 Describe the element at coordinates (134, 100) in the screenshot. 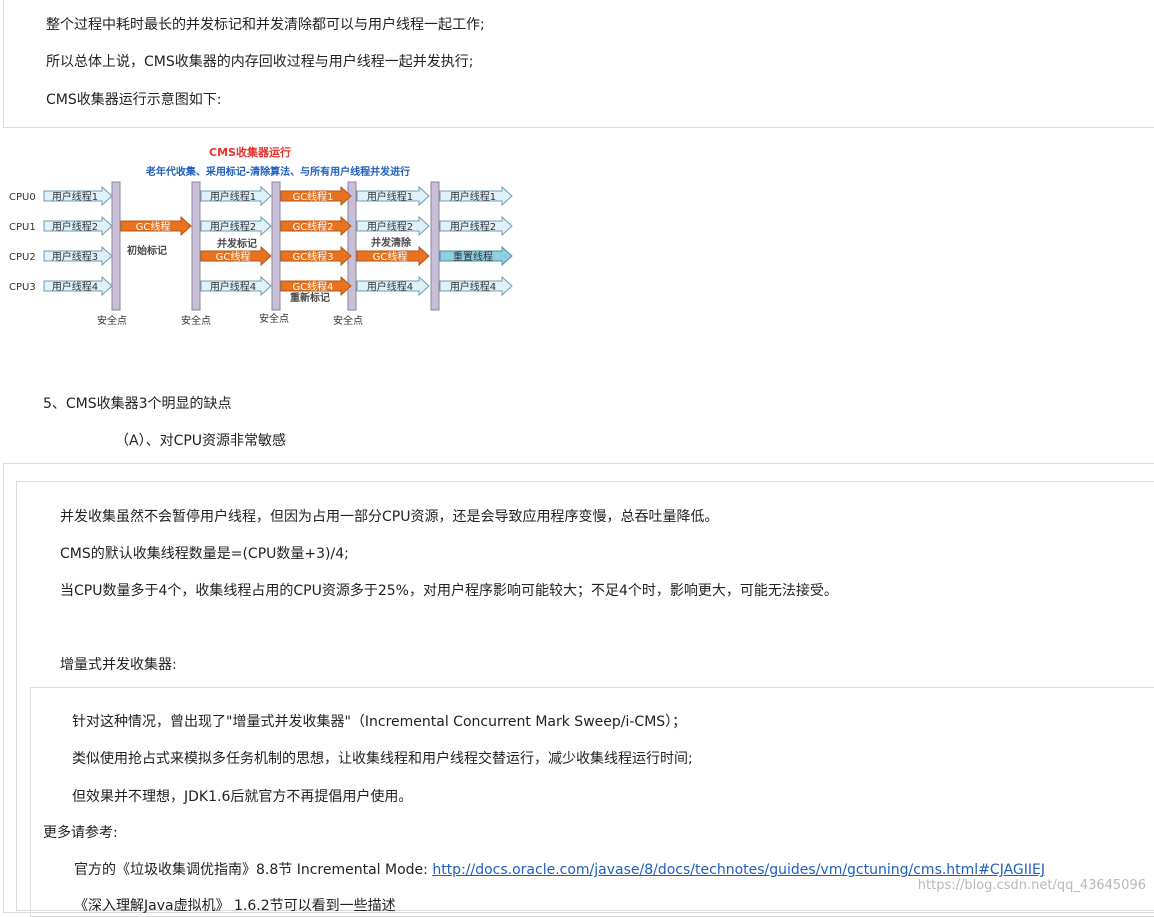

I see `top-line-3: CMS收集器运行示意图如下:` at that location.